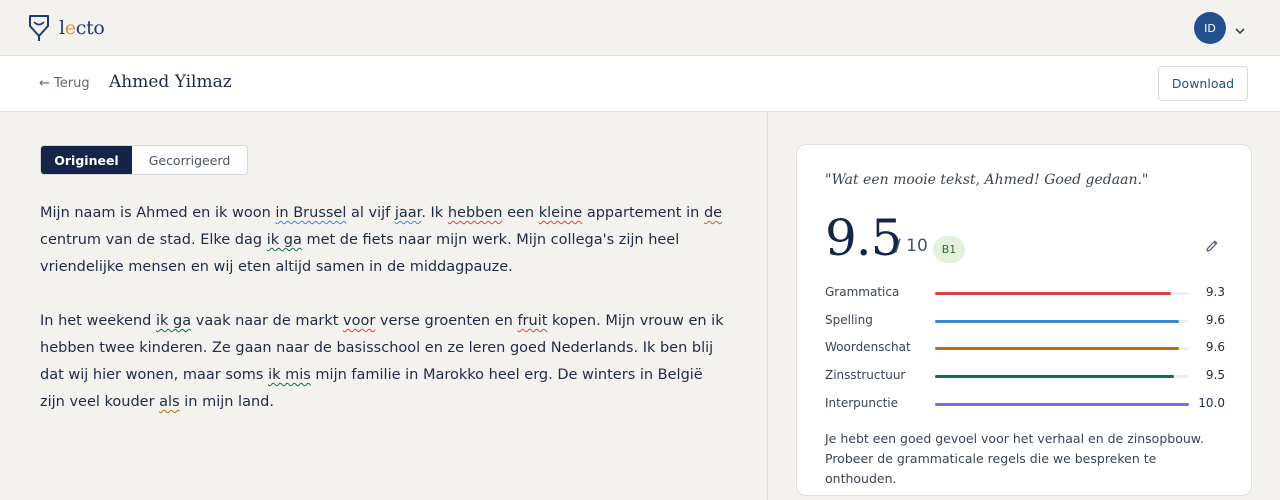  Describe the element at coordinates (359, 321) in the screenshot. I see `marked-word: voor` at that location.